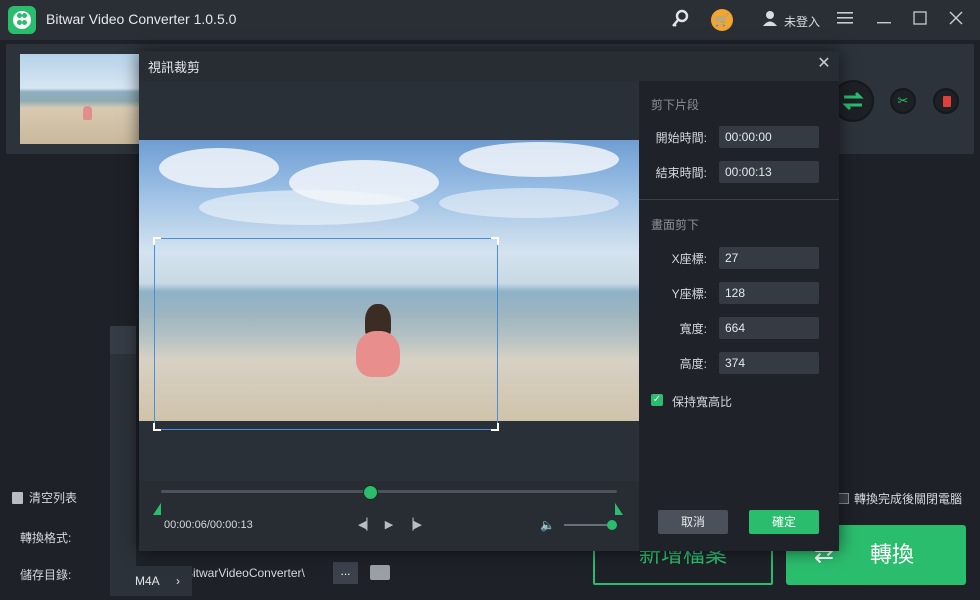 Image resolution: width=980 pixels, height=600 pixels. I want to click on scissors-icon: ✂, so click(903, 101).